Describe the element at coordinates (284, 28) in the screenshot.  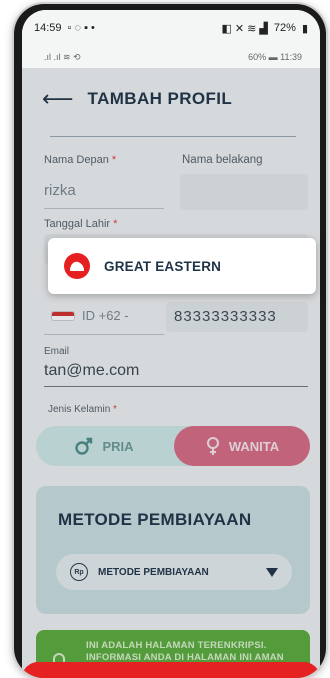
I see `status-battery: 72%` at that location.